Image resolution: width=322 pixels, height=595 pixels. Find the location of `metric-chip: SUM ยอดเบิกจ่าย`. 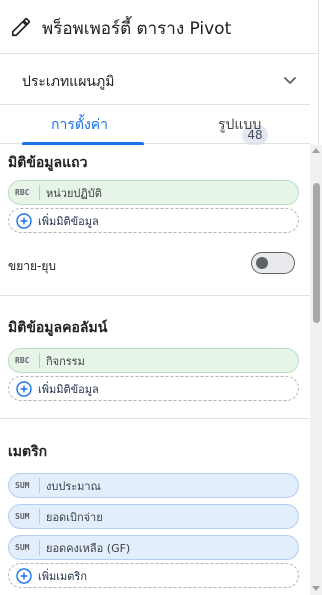

metric-chip: SUM ยอดเบิกจ่าย is located at coordinates (153, 516).